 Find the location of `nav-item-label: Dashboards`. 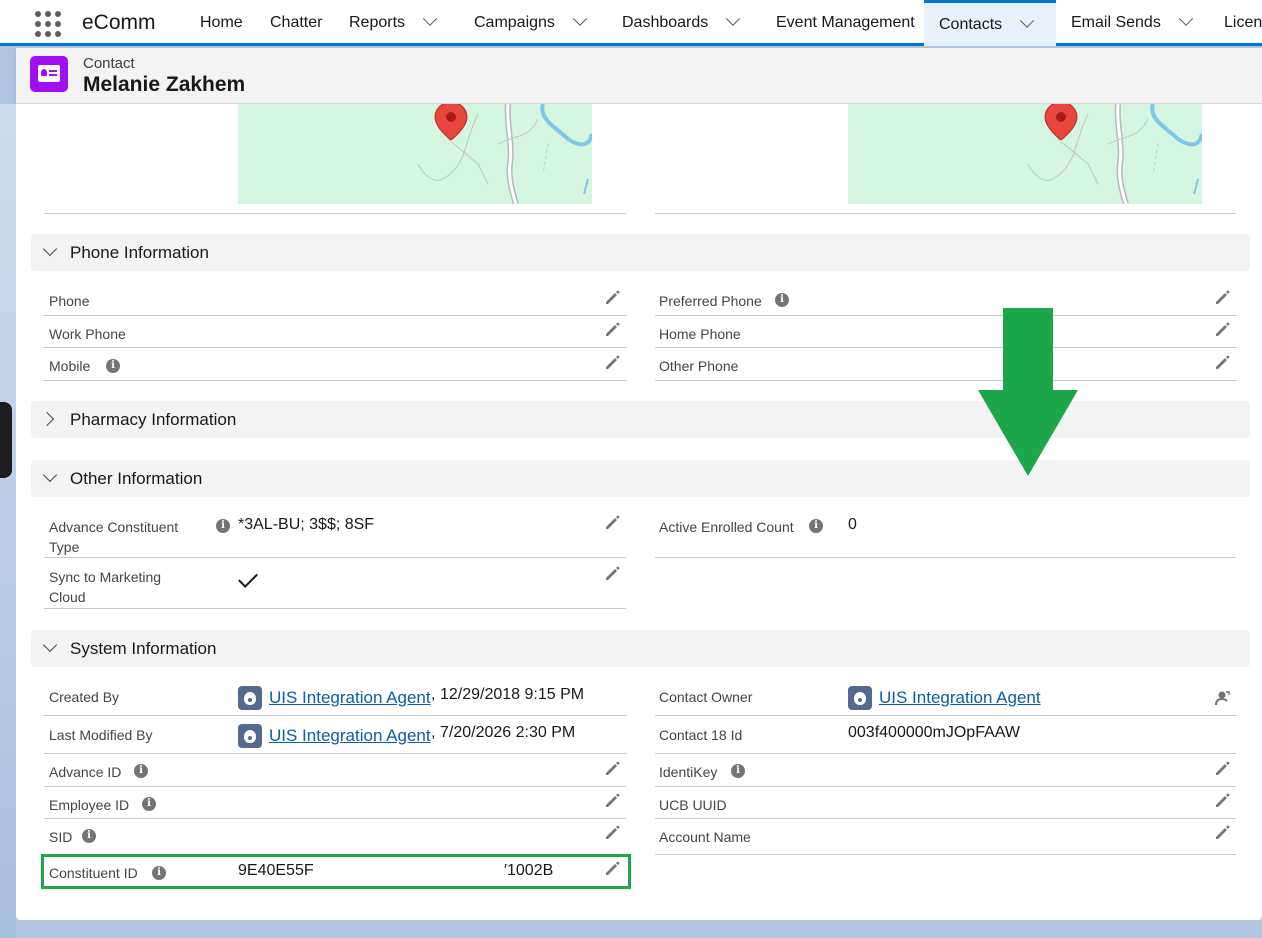

nav-item-label: Dashboards is located at coordinates (665, 22).